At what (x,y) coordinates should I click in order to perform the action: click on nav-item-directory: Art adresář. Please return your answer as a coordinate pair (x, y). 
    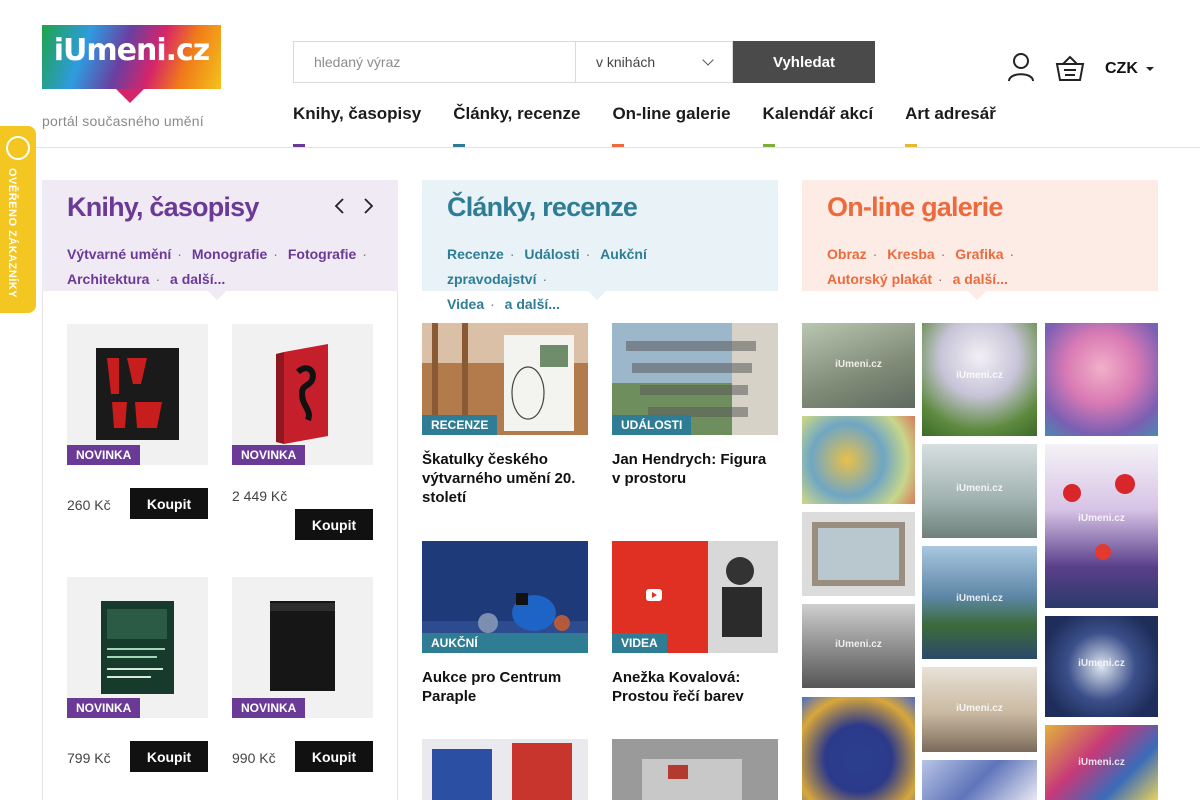
    Looking at the image, I should click on (950, 126).